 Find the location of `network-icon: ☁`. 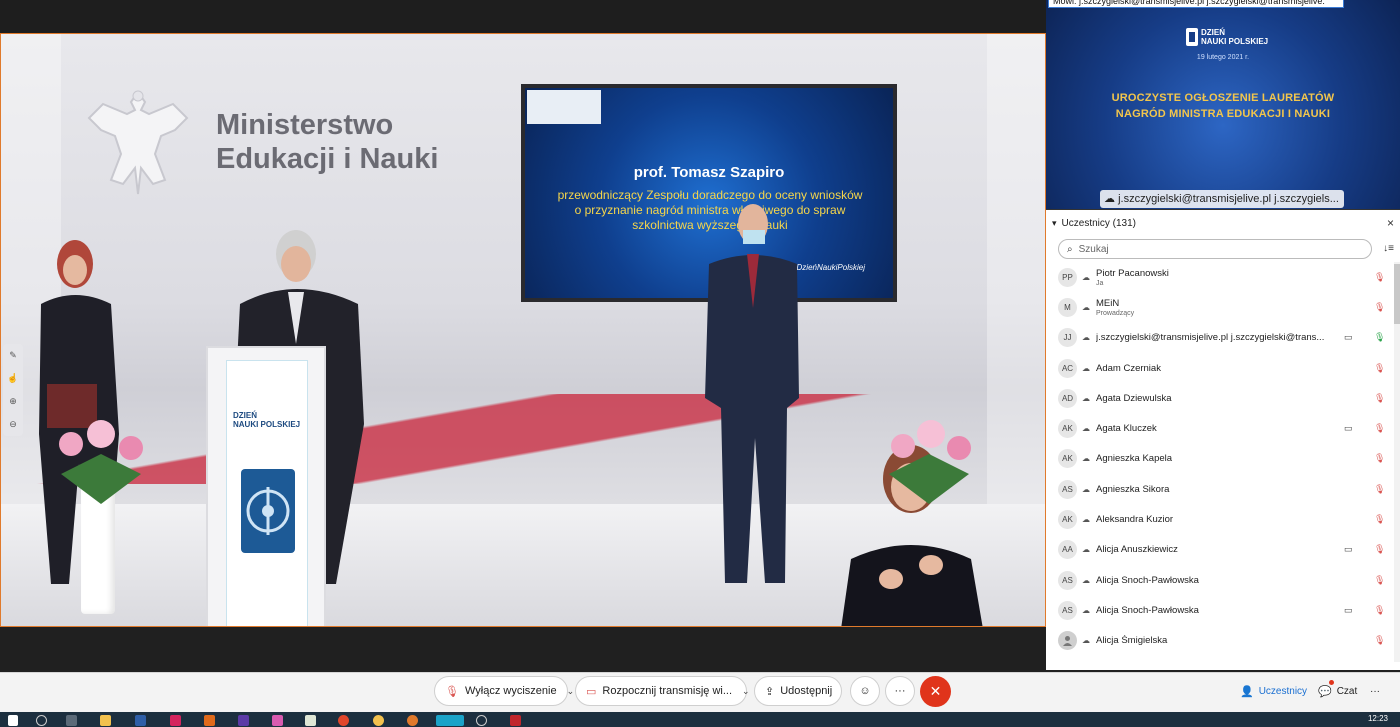

network-icon: ☁ is located at coordinates (1109, 199).